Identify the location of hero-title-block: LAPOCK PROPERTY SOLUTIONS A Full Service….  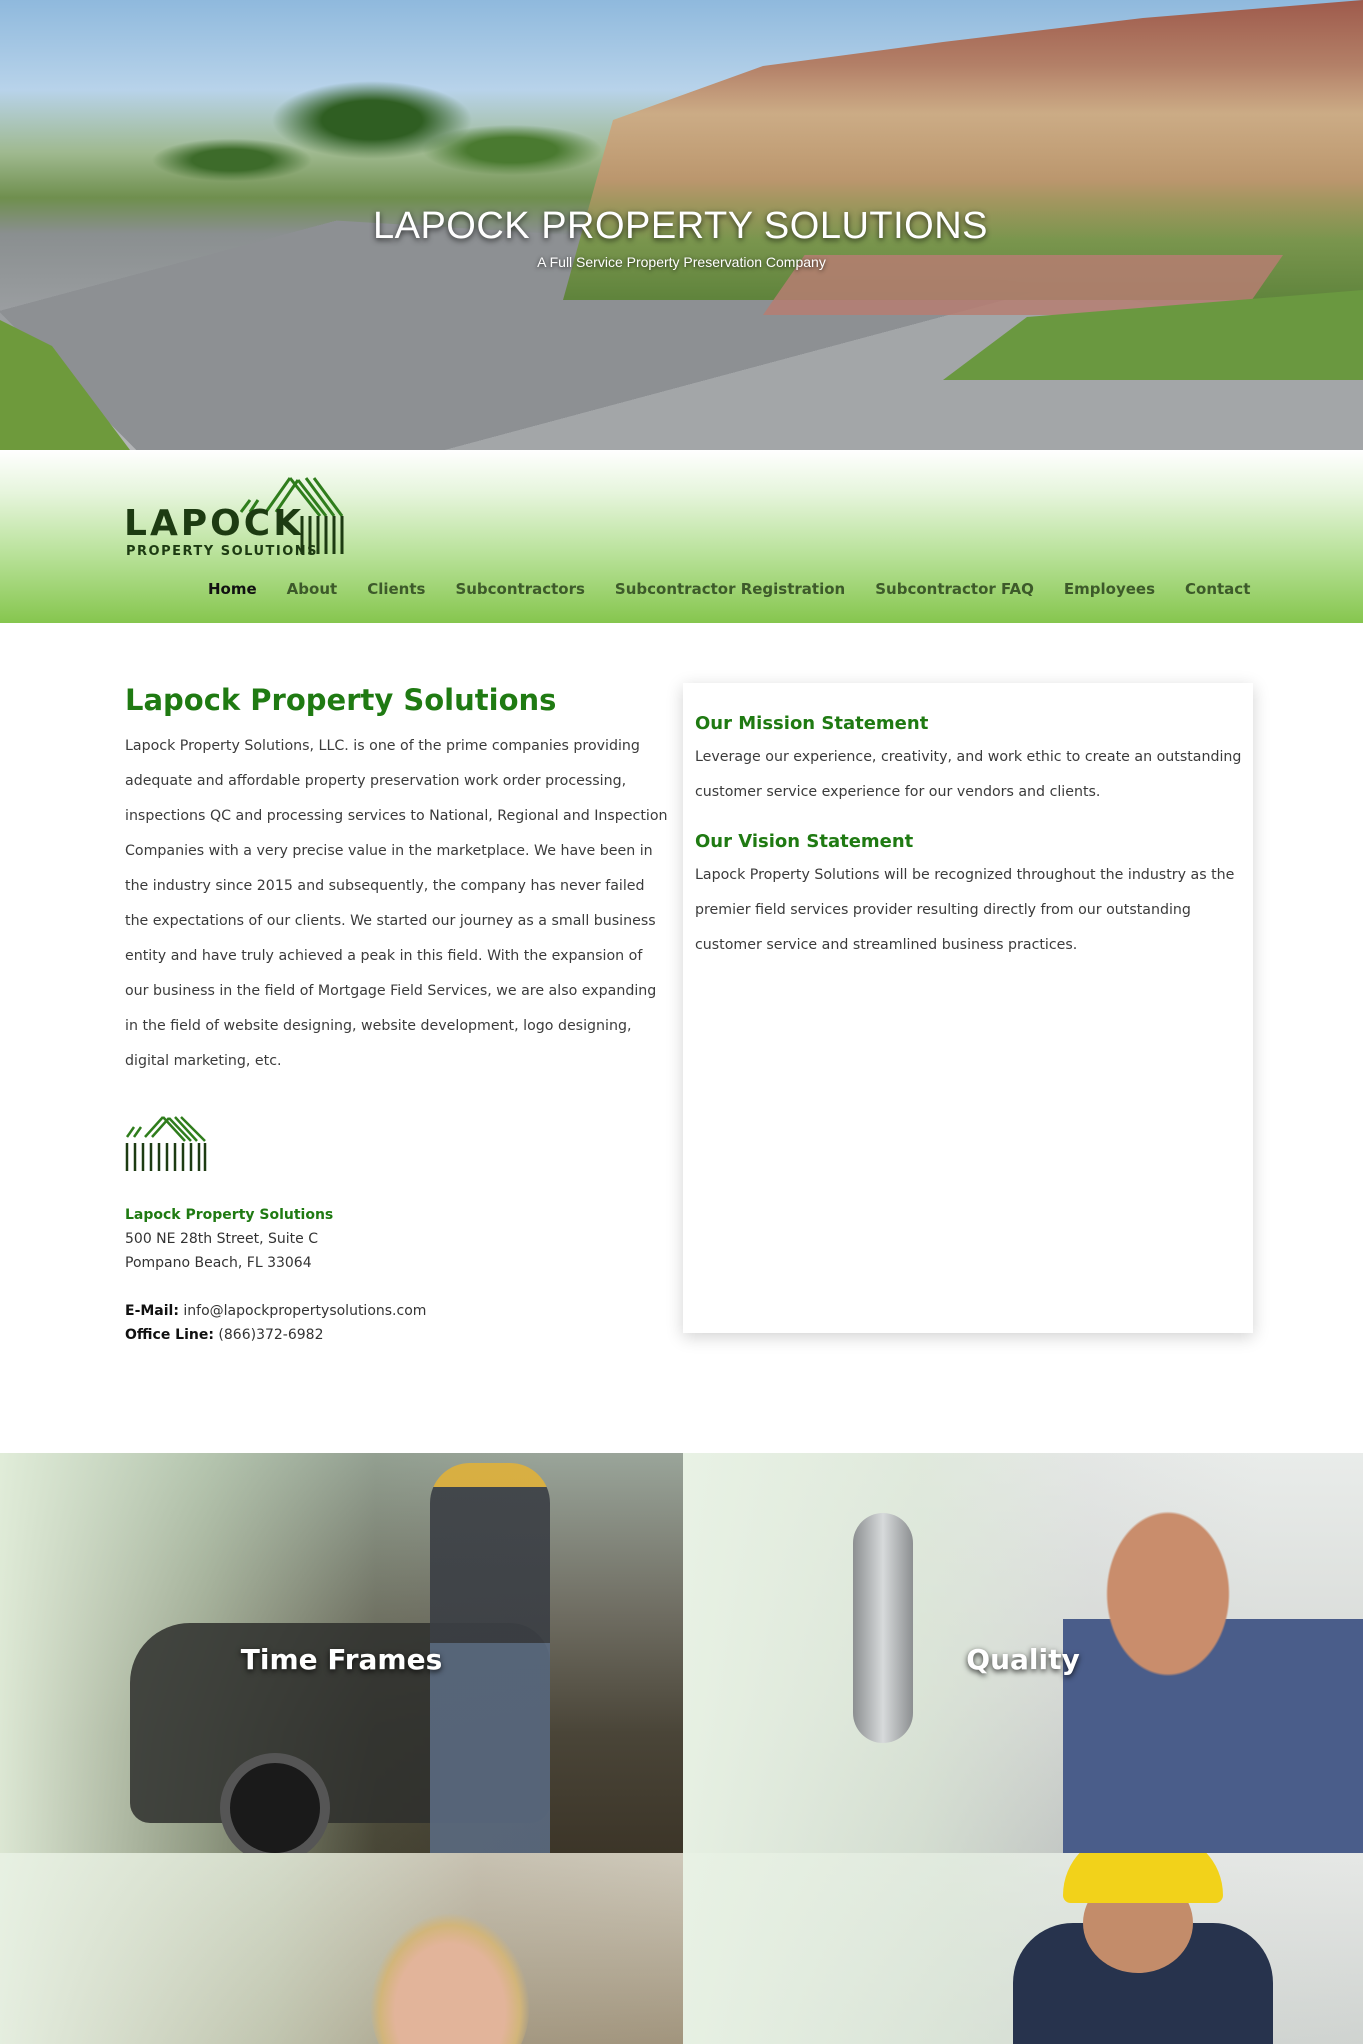
(681, 237).